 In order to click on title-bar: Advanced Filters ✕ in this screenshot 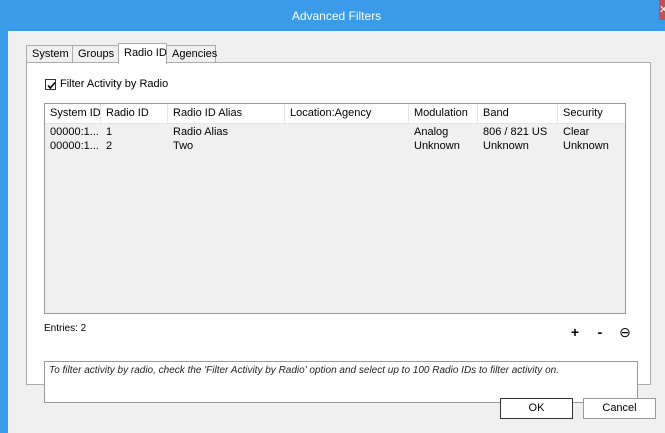, I will do `click(336, 15)`.